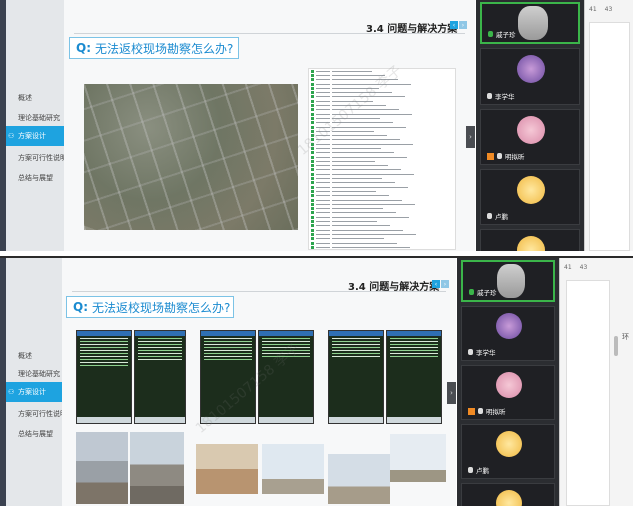 This screenshot has height=506, width=633. I want to click on tree-photo, so click(359, 479).